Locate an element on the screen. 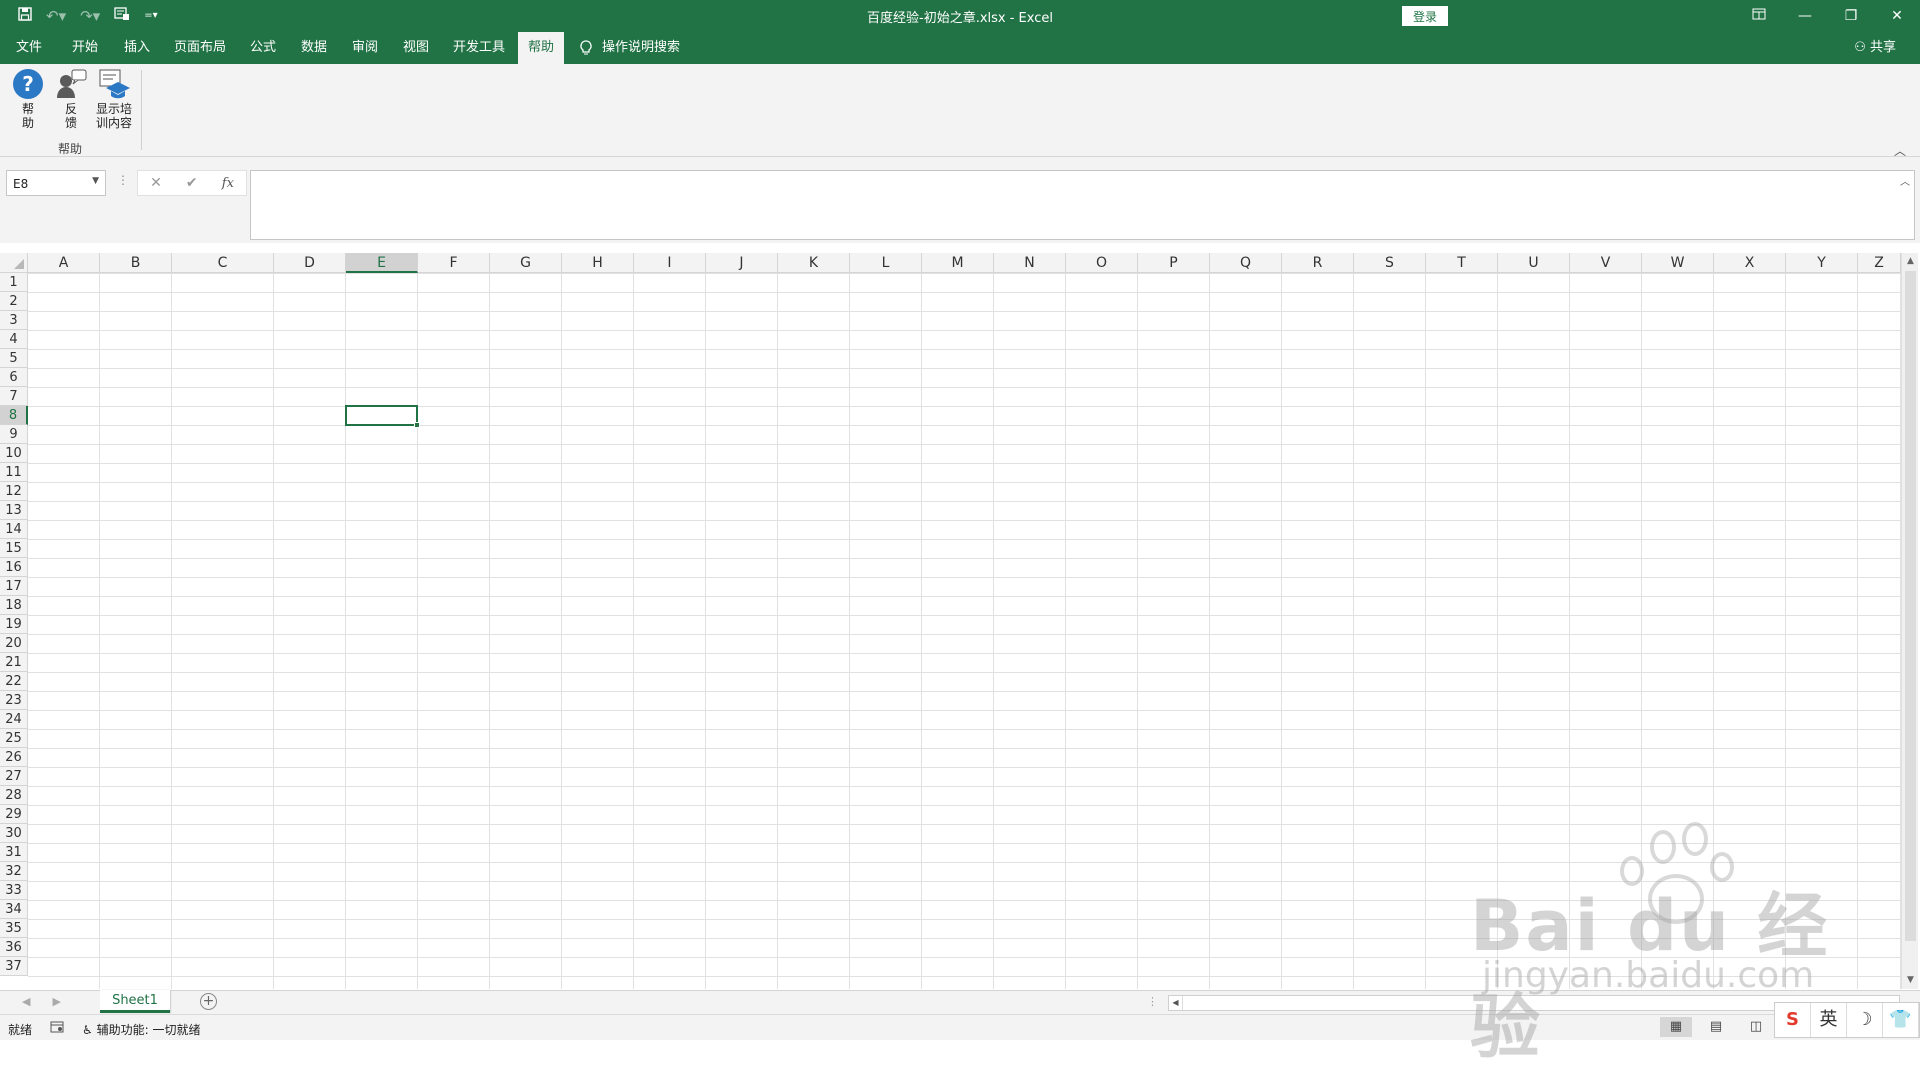  sogou-logo-icon: S is located at coordinates (1793, 1020).